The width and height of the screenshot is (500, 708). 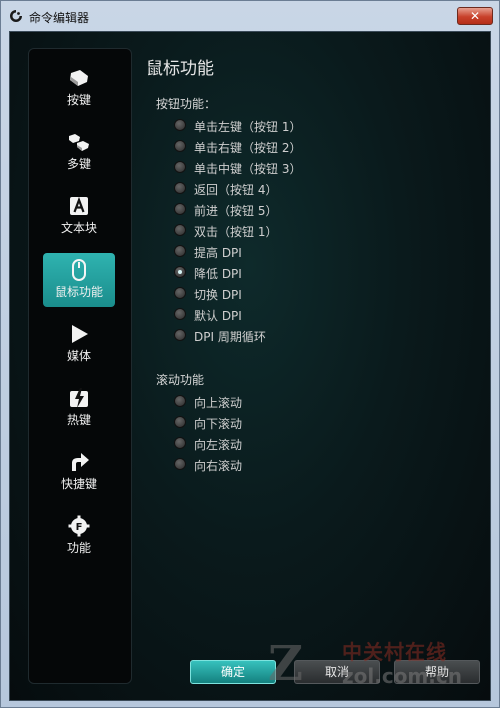 I want to click on radio-option-label: 单击中键（按钮 3）, so click(x=248, y=169).